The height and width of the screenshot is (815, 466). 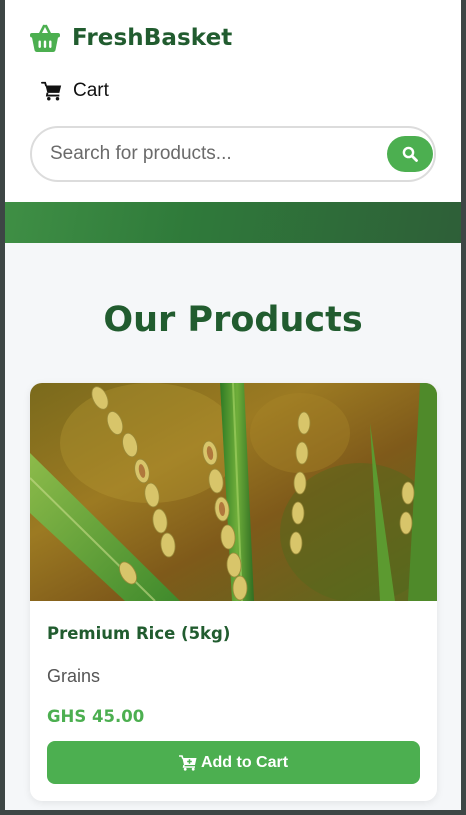 What do you see at coordinates (45, 38) in the screenshot?
I see `basket-icon` at bounding box center [45, 38].